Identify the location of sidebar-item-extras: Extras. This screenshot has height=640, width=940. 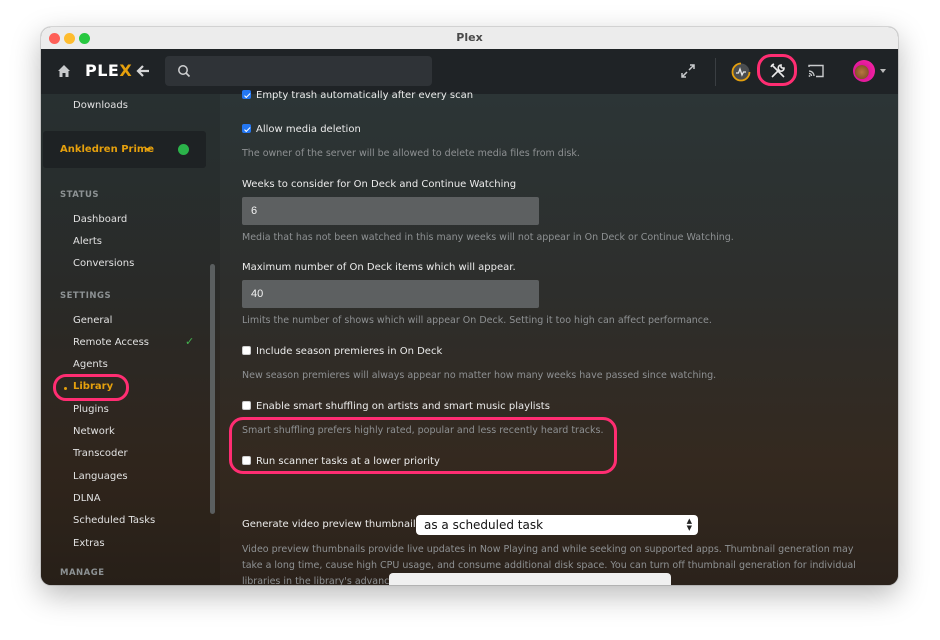
(89, 543).